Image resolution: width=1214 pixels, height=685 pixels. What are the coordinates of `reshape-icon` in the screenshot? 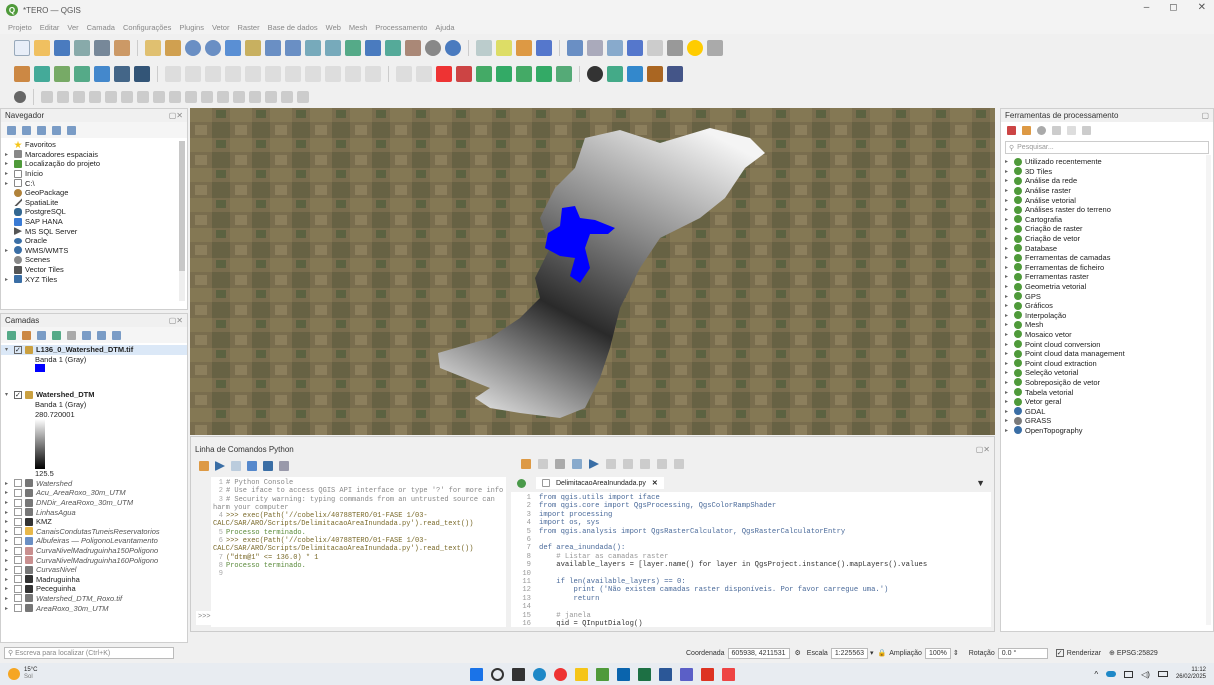 It's located at (239, 97).